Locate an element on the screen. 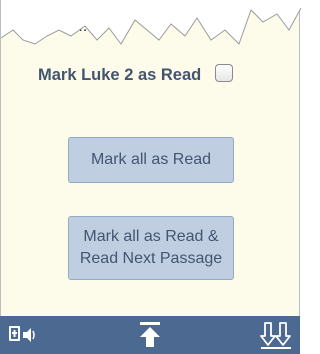  next-passage-icon is located at coordinates (277, 335).